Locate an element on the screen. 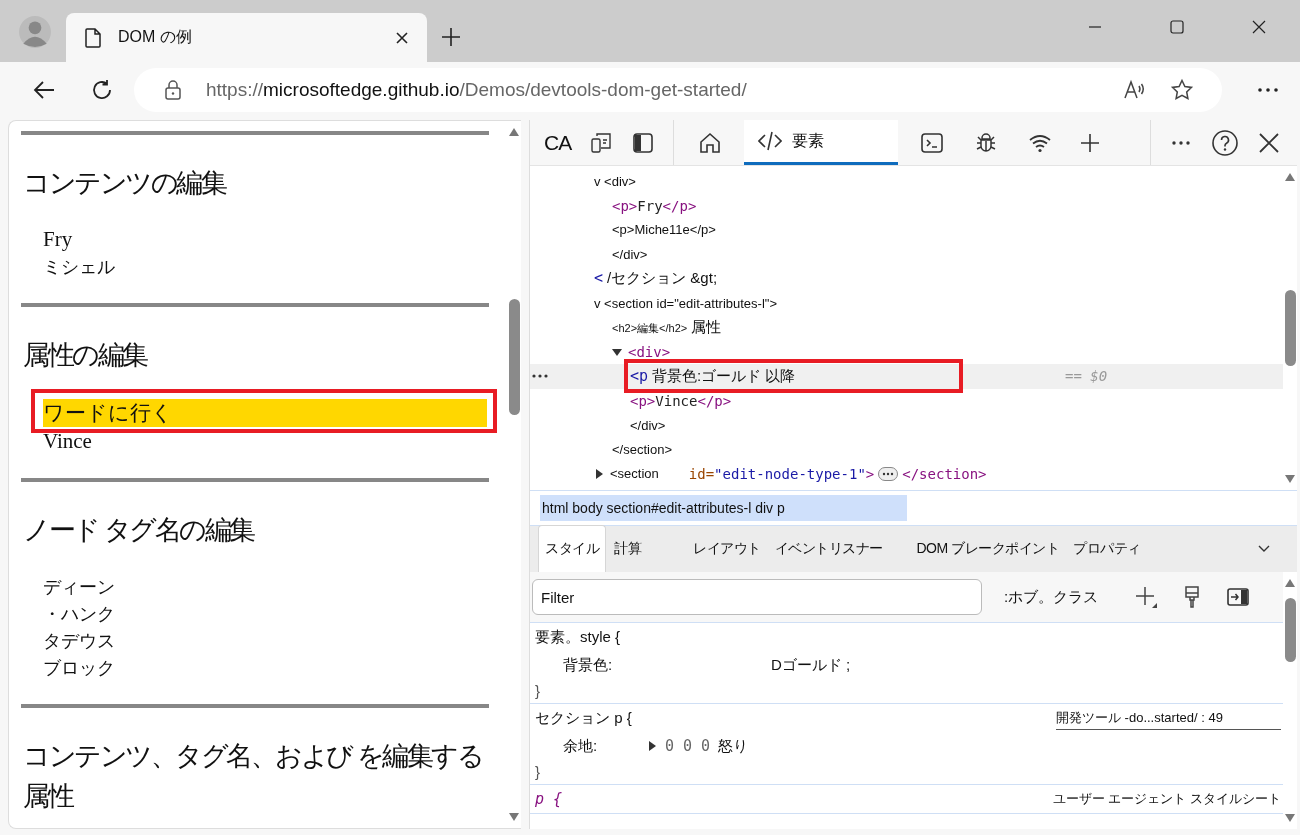 This screenshot has width=1300, height=835. section-heading: ノード タグ名の編集 is located at coordinates (139, 530).